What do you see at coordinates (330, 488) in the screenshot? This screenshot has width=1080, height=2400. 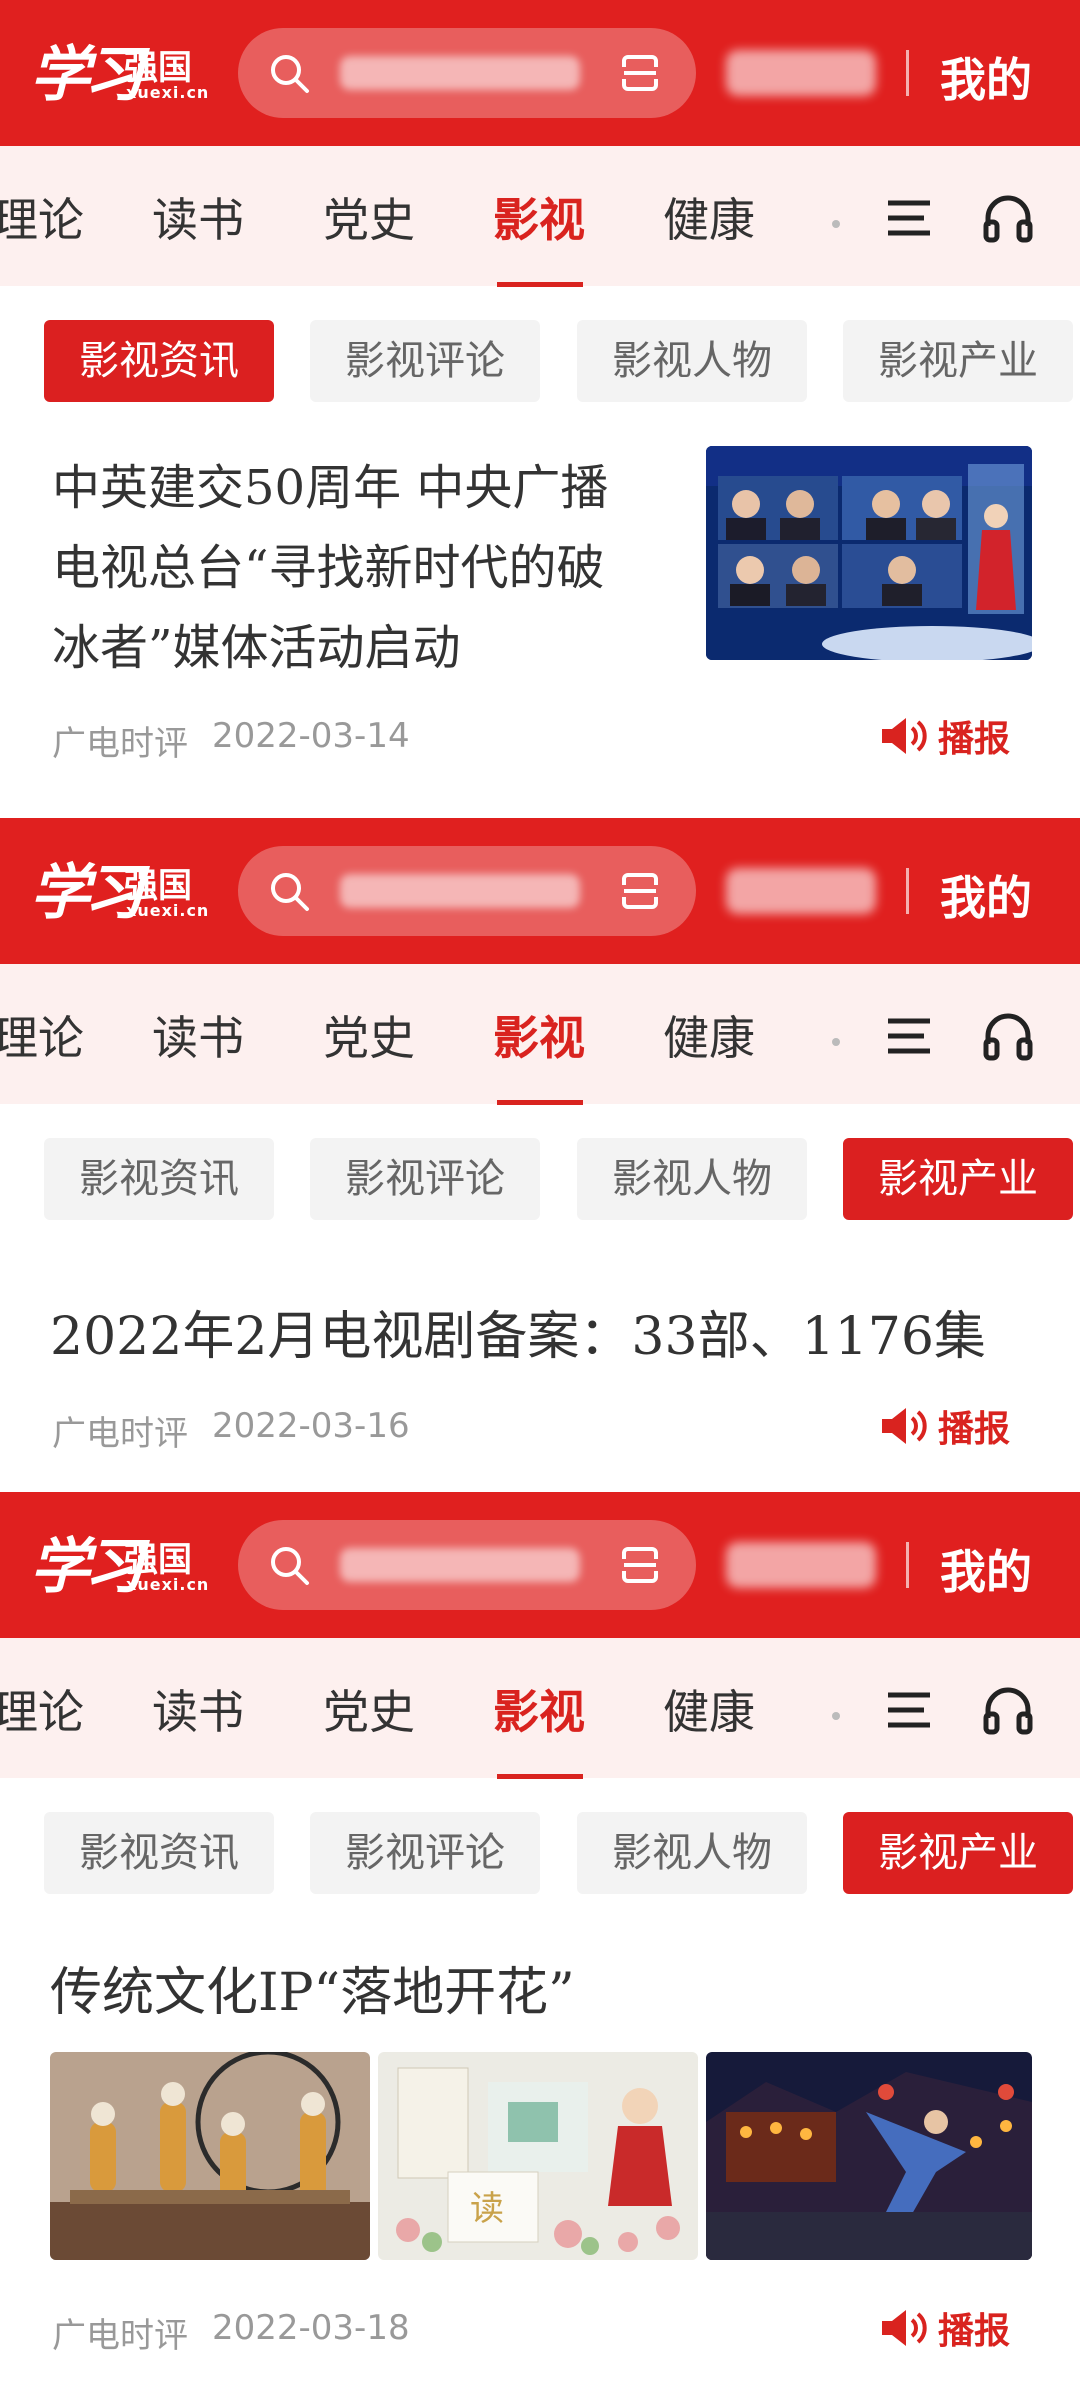 I see `article-title-line-1: 中英建交50周年 中央广播` at bounding box center [330, 488].